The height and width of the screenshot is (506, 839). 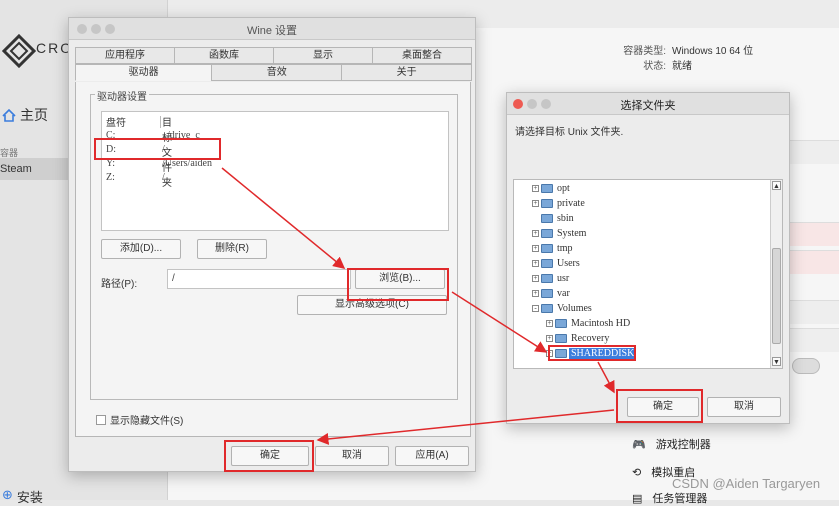 What do you see at coordinates (34, 169) in the screenshot?
I see `sidebar-item-steam: Steam` at bounding box center [34, 169].